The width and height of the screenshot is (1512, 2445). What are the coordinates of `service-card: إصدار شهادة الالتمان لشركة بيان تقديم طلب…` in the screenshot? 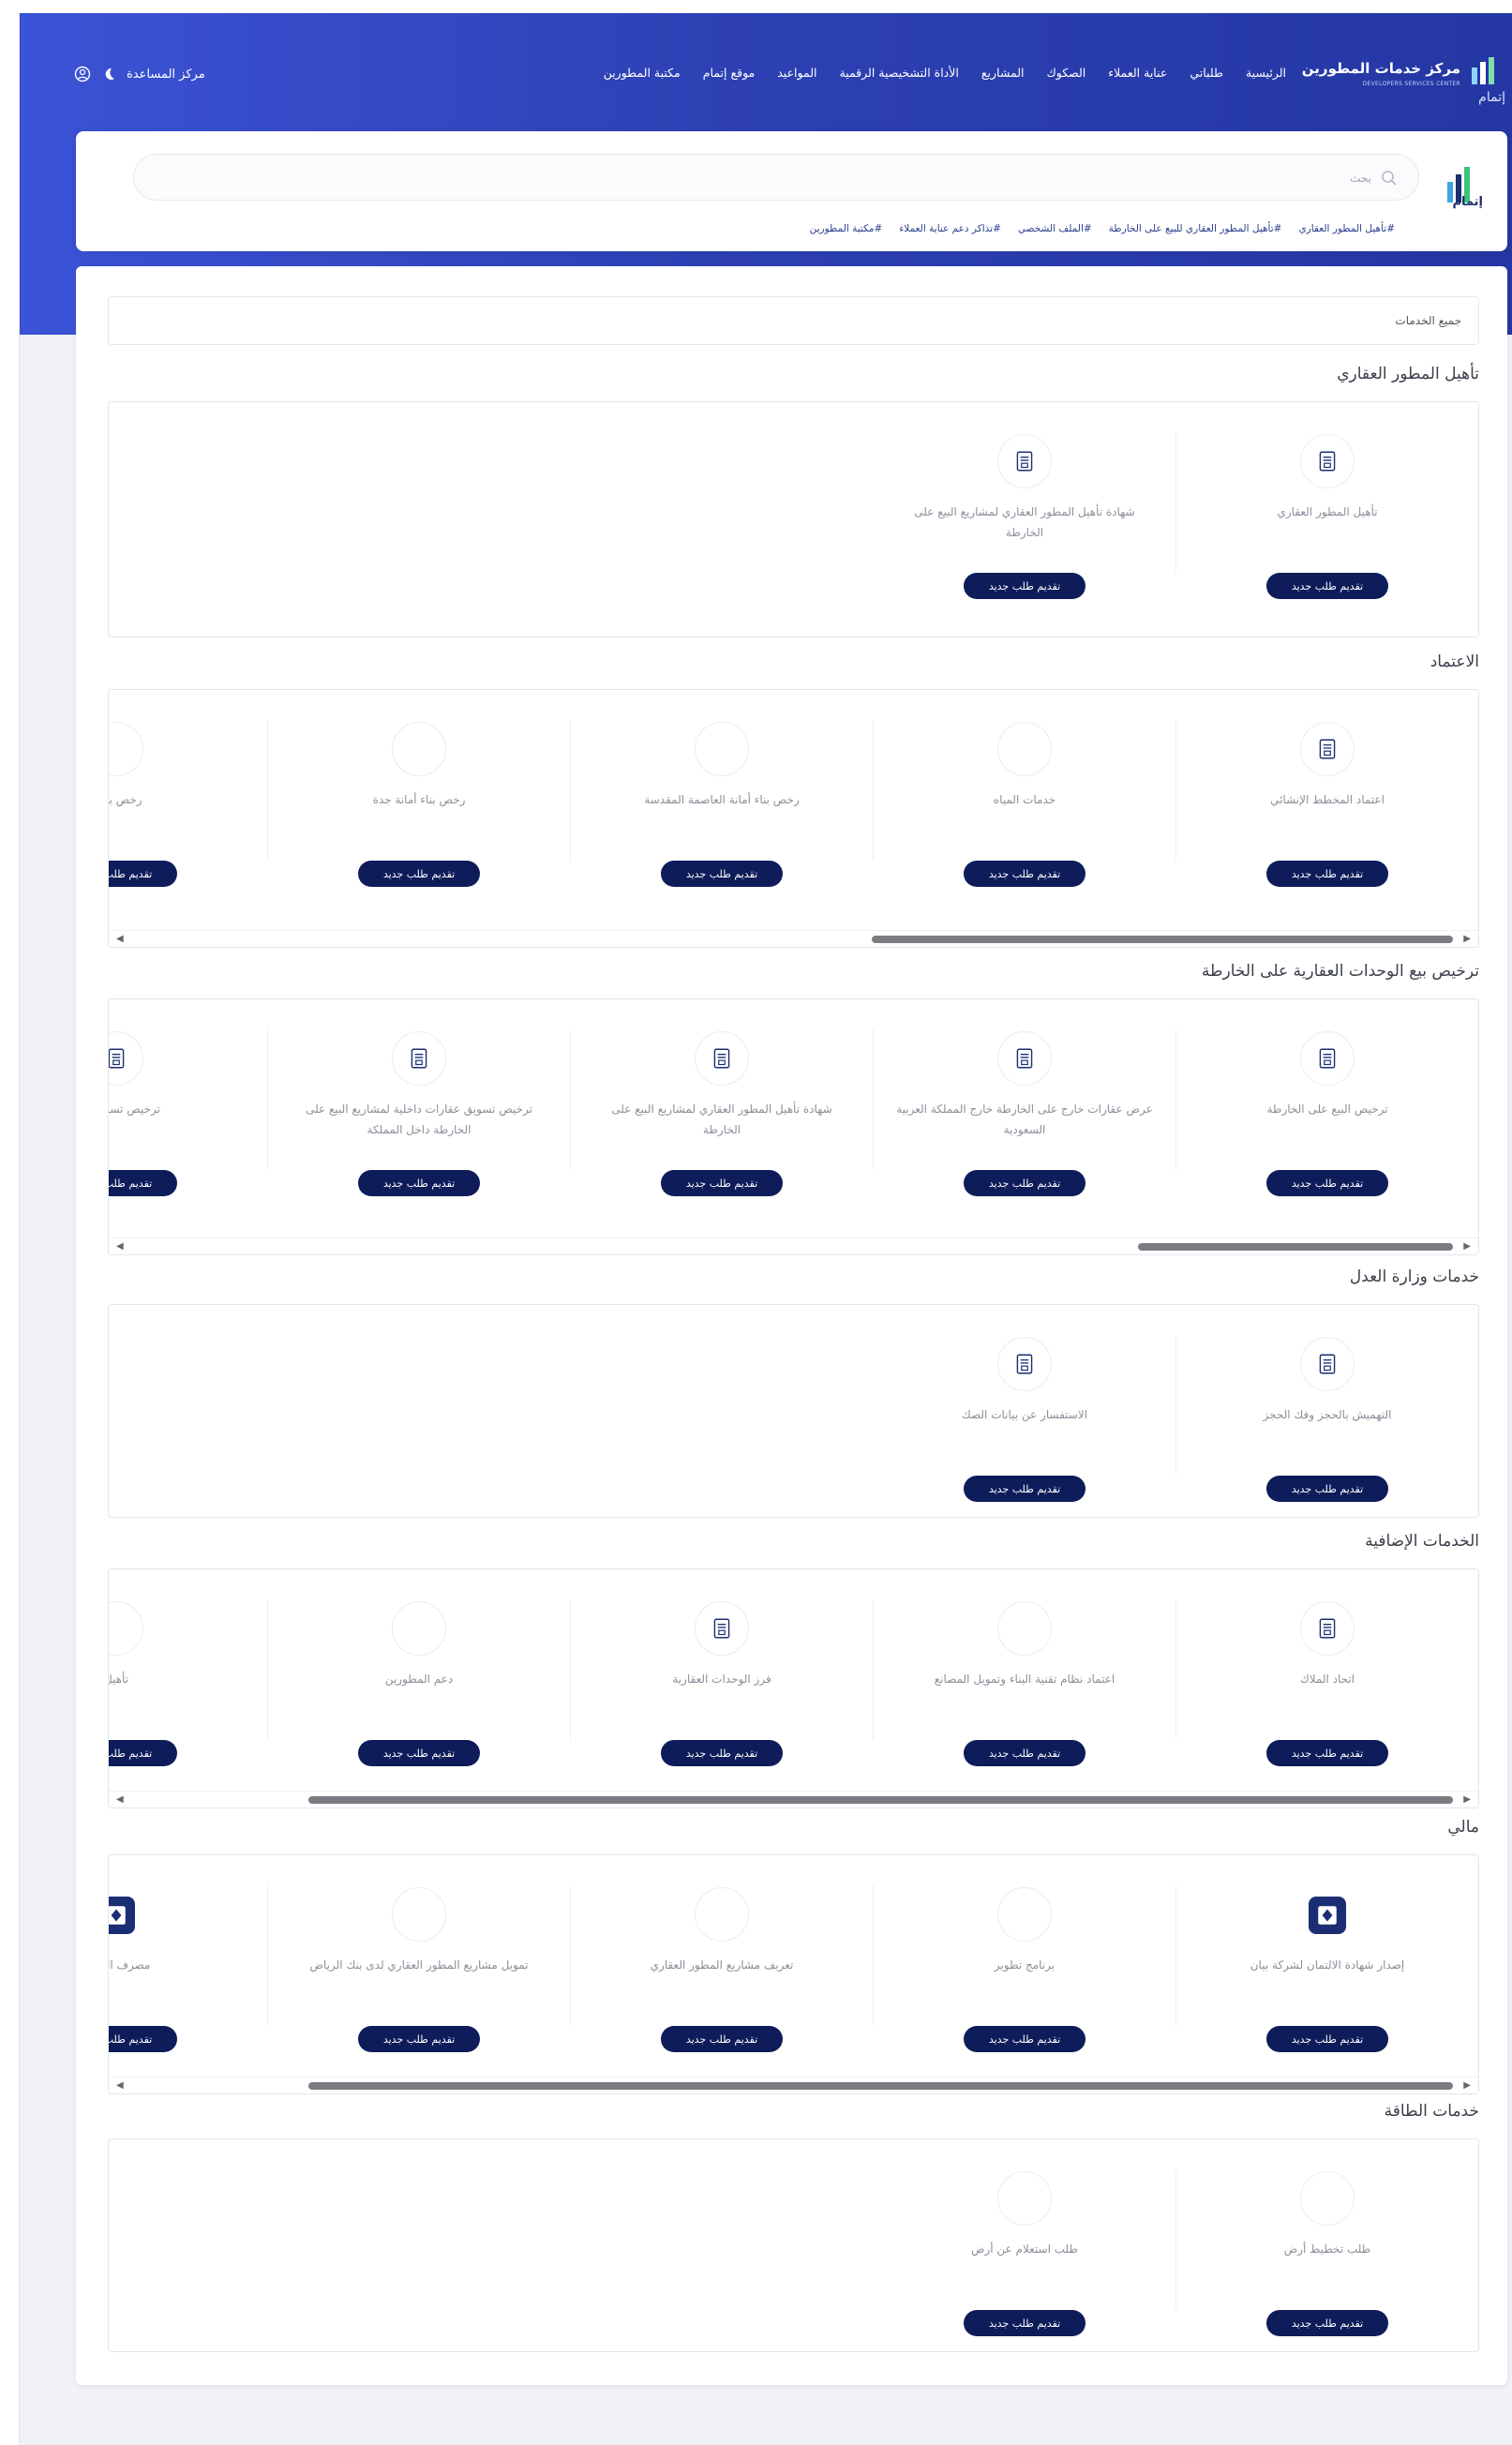 It's located at (1327, 1966).